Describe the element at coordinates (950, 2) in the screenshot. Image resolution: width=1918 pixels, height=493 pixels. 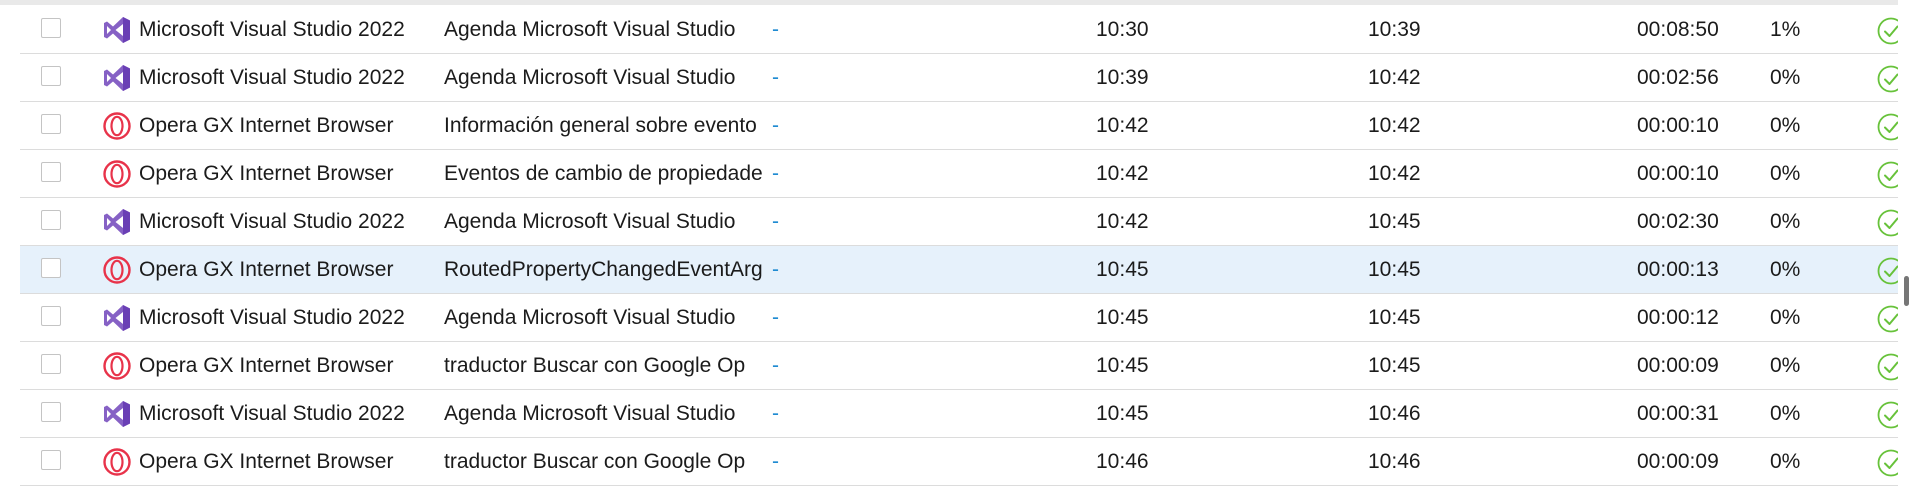
I see `header-separator` at that location.